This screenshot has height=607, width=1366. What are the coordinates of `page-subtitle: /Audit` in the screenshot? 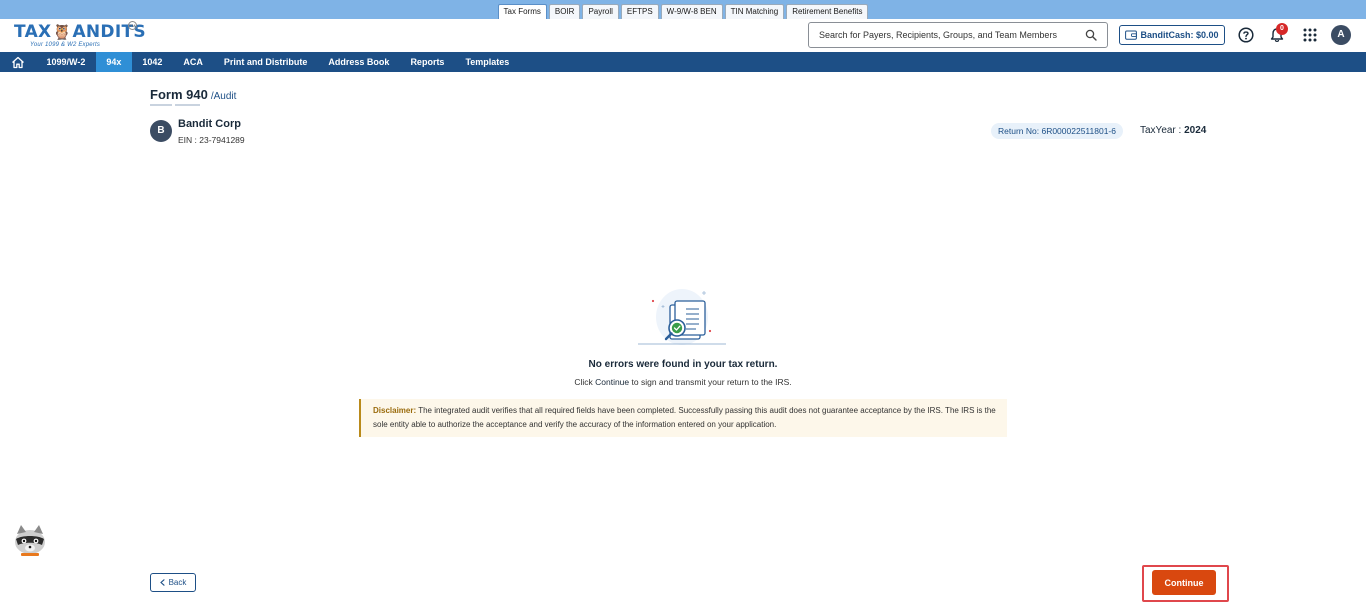 It's located at (223, 96).